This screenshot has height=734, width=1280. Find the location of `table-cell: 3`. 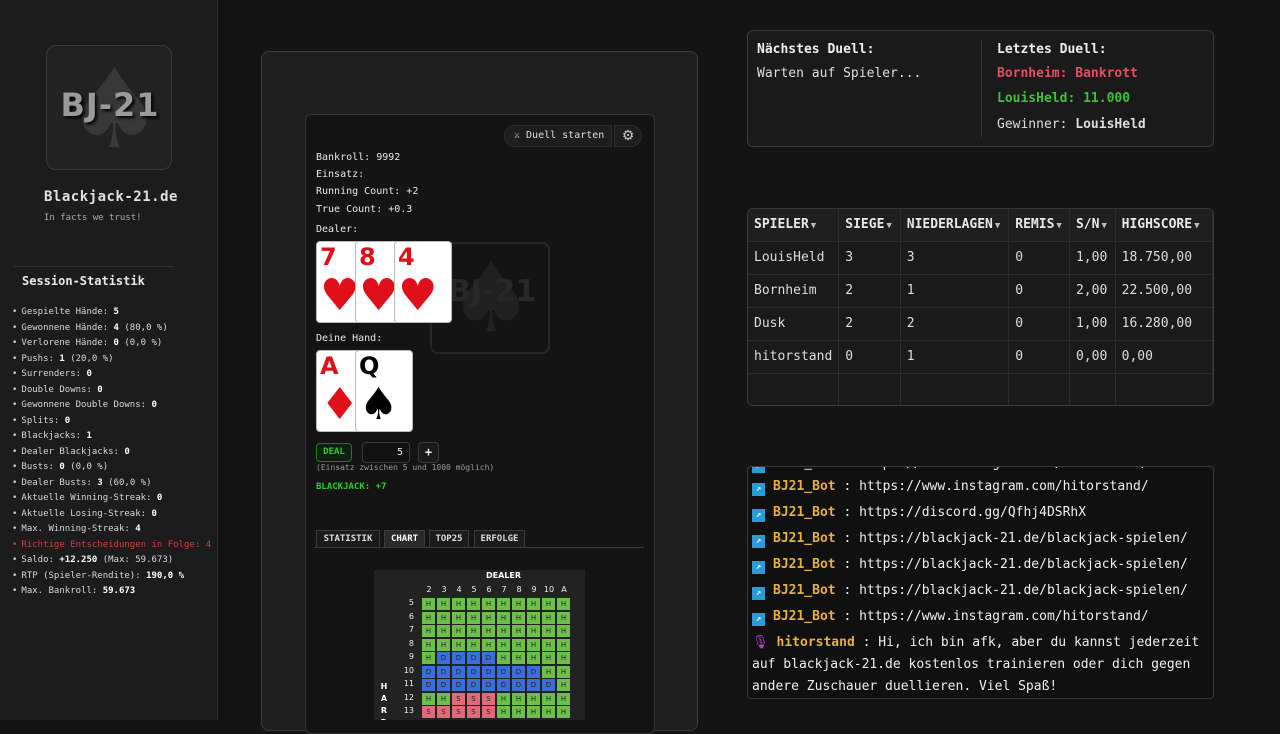

table-cell: 3 is located at coordinates (869, 258).